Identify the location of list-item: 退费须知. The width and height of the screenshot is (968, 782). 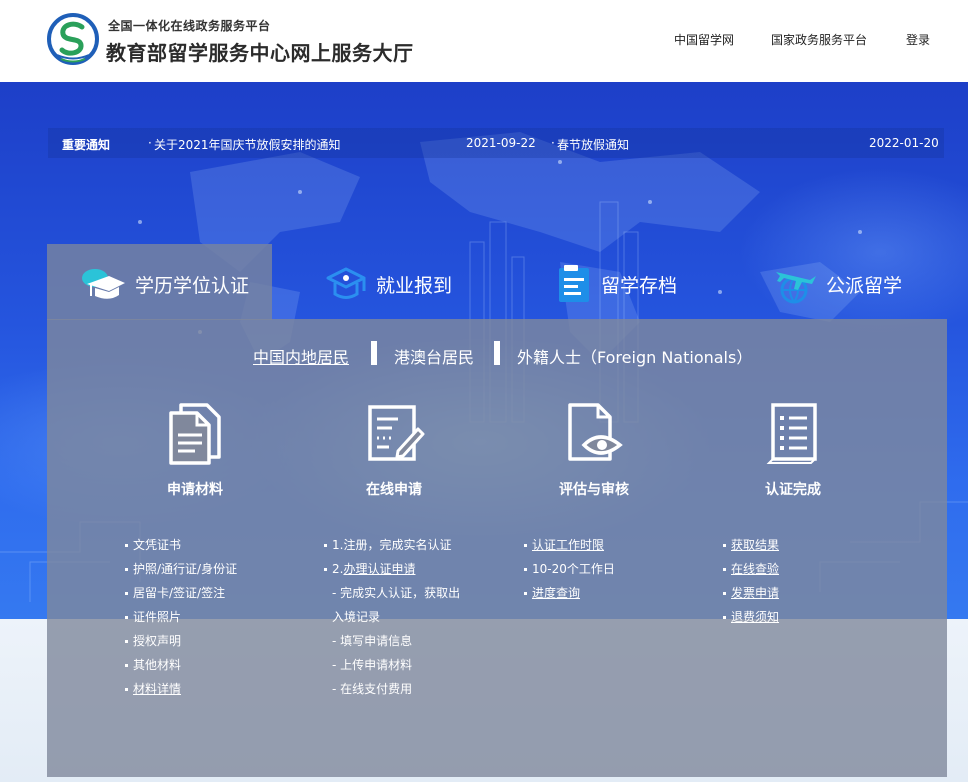
(751, 617).